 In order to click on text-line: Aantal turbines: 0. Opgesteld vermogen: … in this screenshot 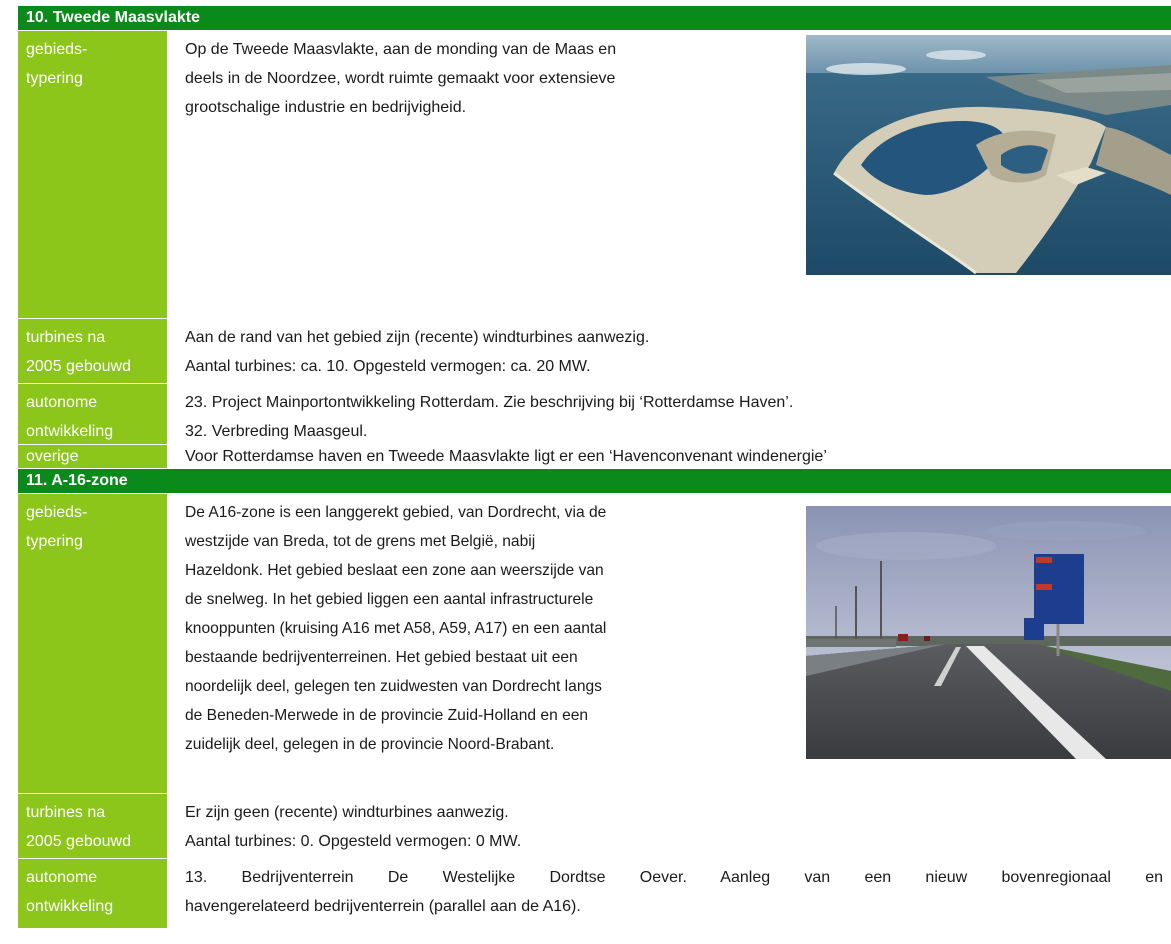, I will do `click(353, 841)`.